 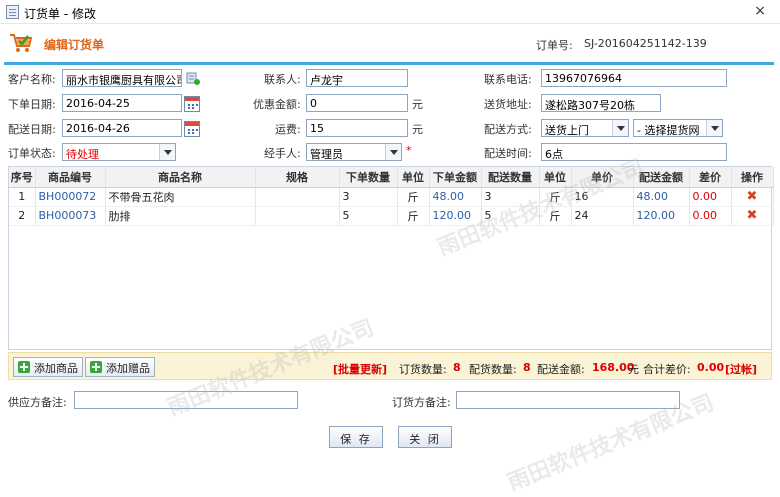 What do you see at coordinates (760, 11) in the screenshot?
I see `close-window-button: ×` at bounding box center [760, 11].